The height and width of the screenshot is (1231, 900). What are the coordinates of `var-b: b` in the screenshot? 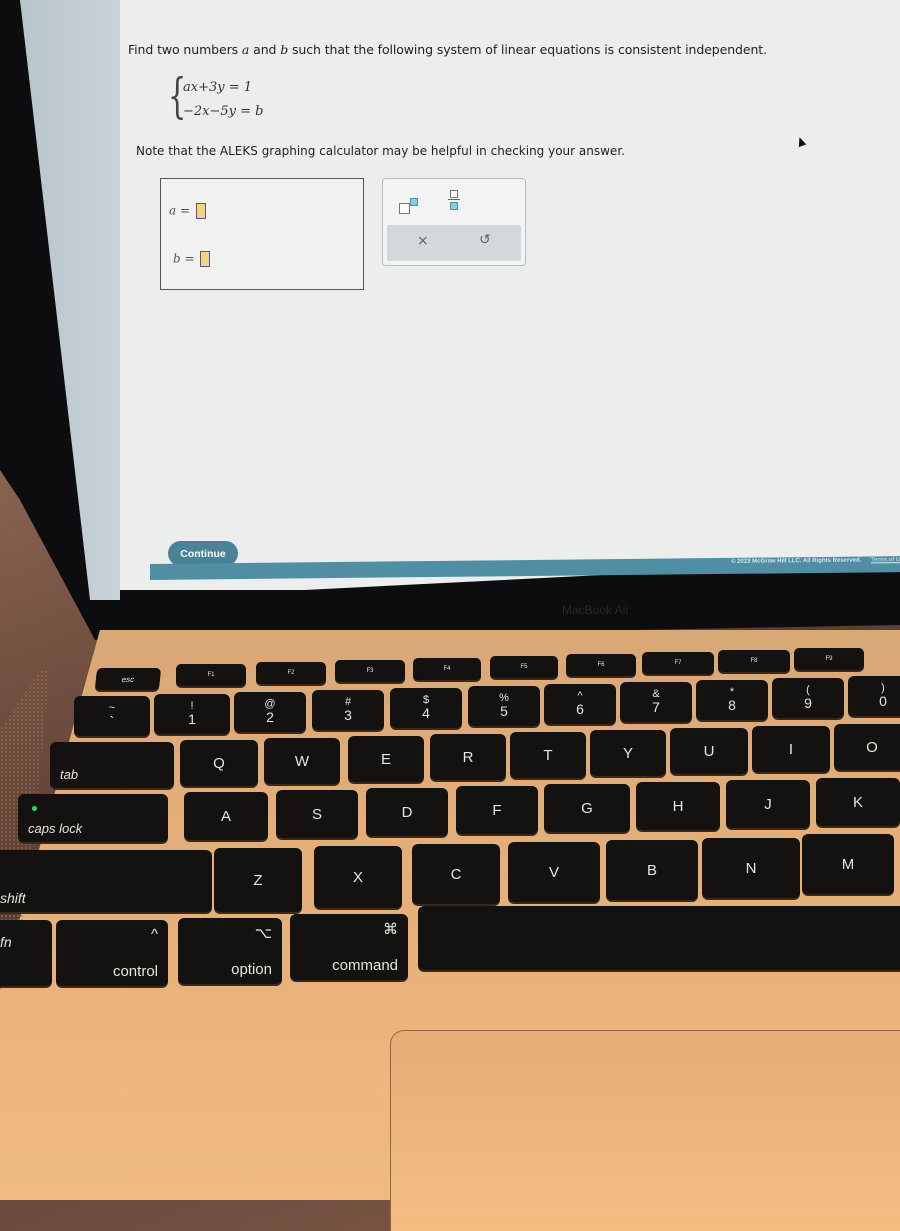 It's located at (284, 49).